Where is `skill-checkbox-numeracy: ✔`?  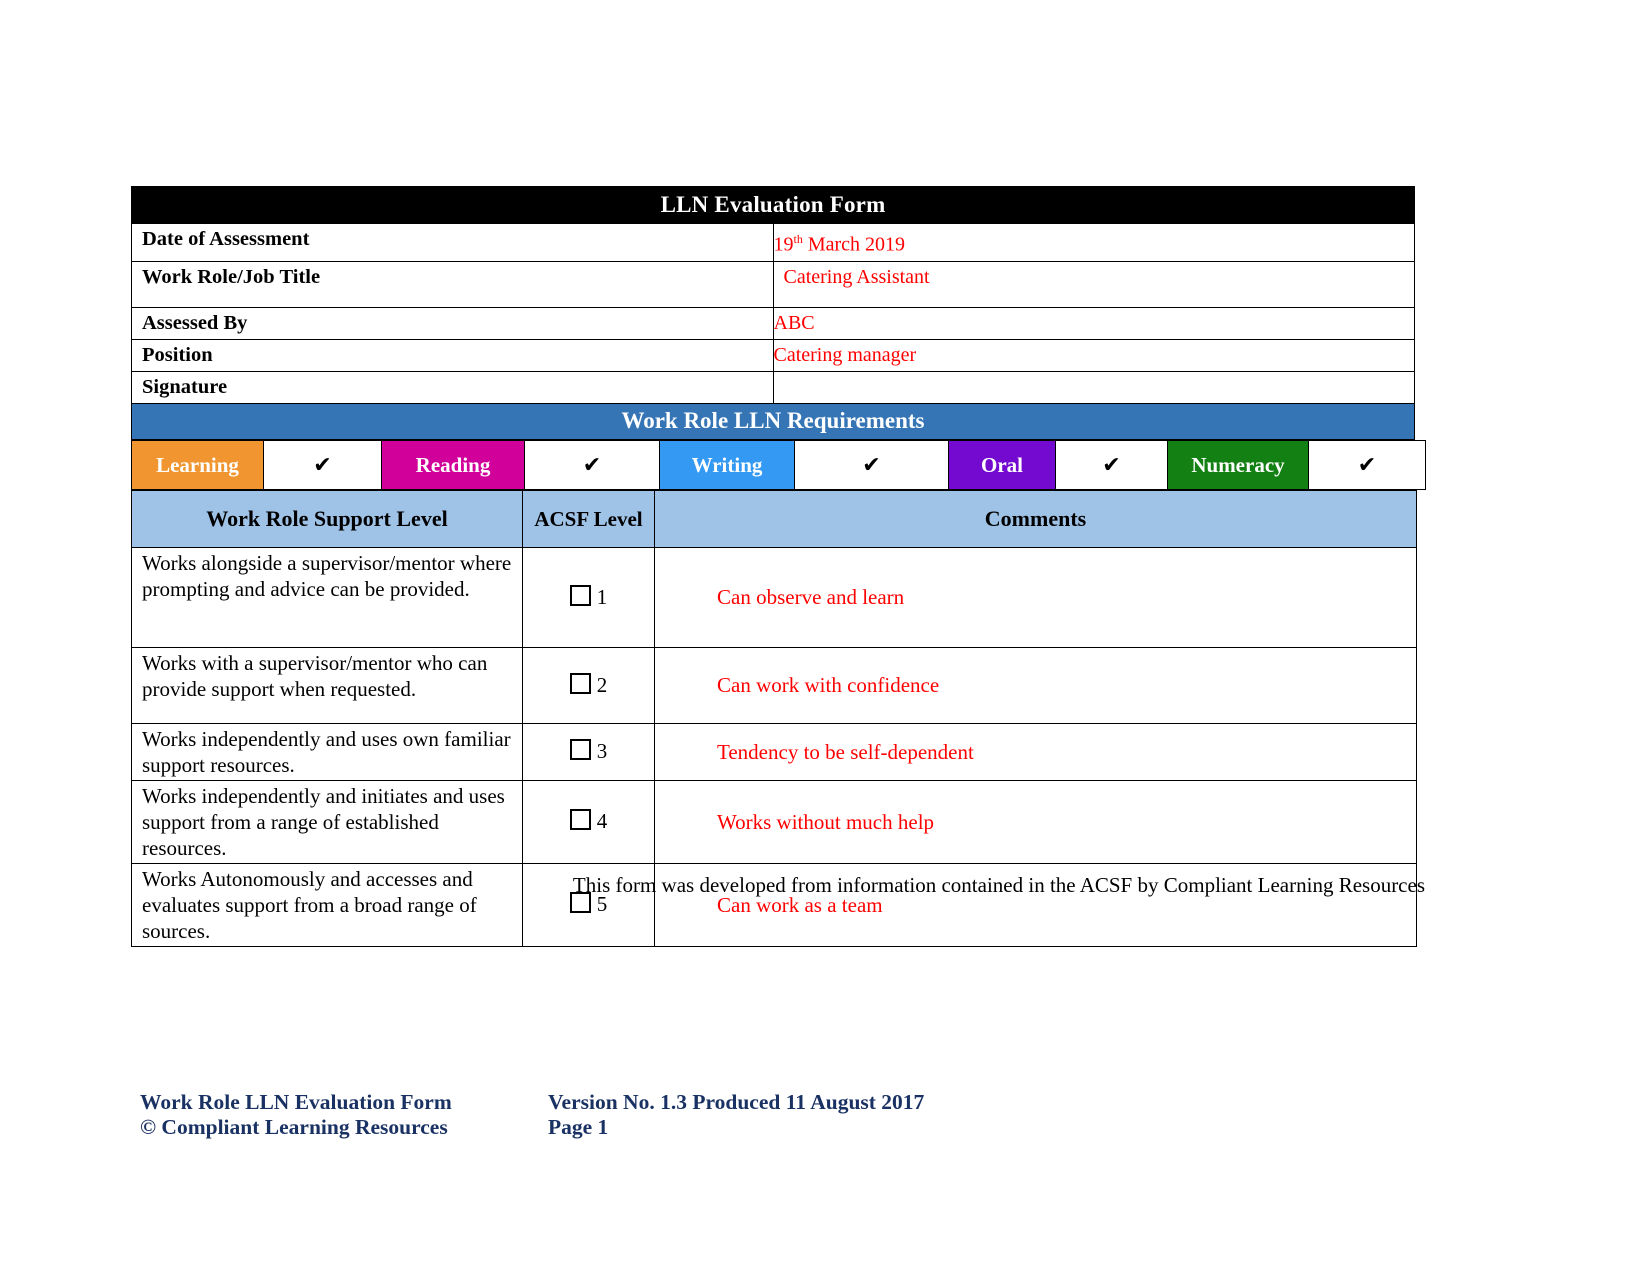
skill-checkbox-numeracy: ✔ is located at coordinates (1367, 464).